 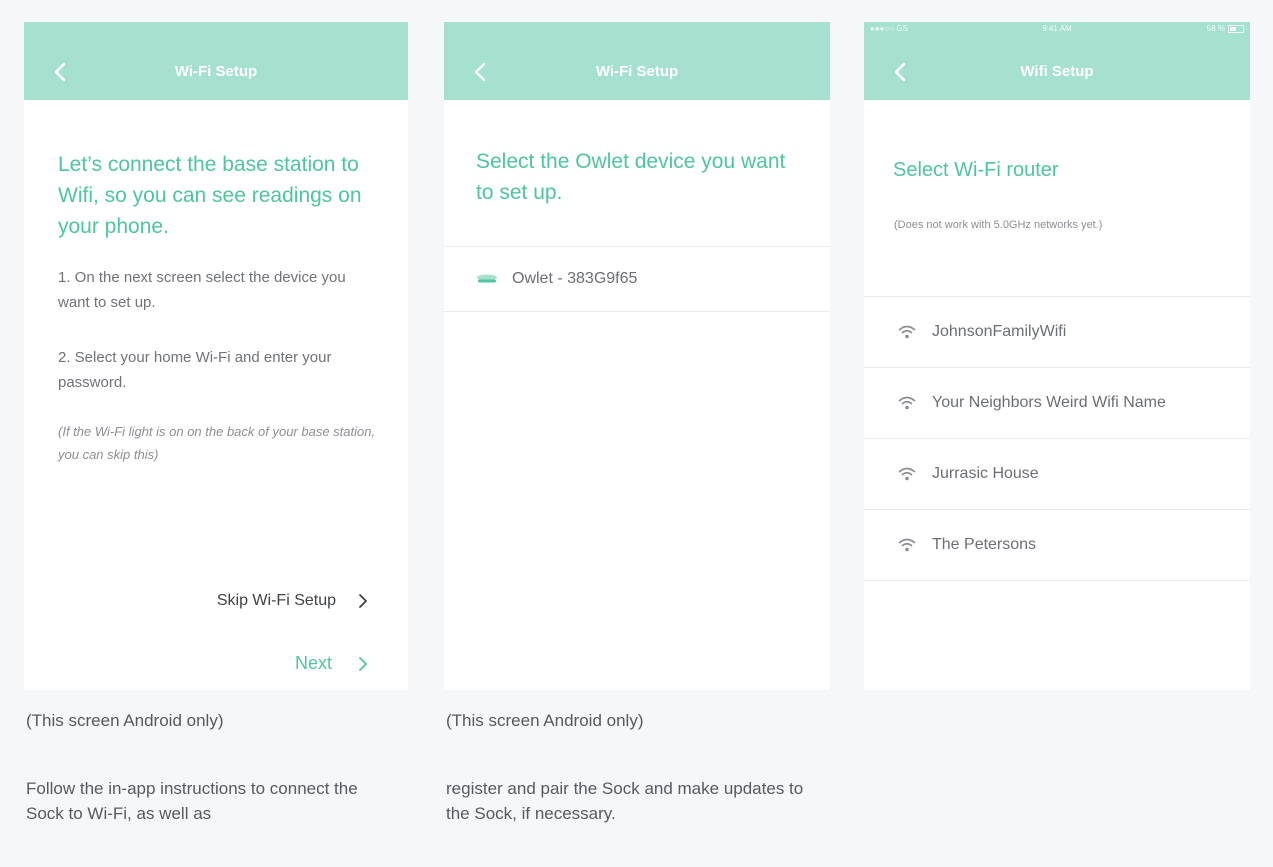 I want to click on status-time: 9:41 AM, so click(x=1057, y=28).